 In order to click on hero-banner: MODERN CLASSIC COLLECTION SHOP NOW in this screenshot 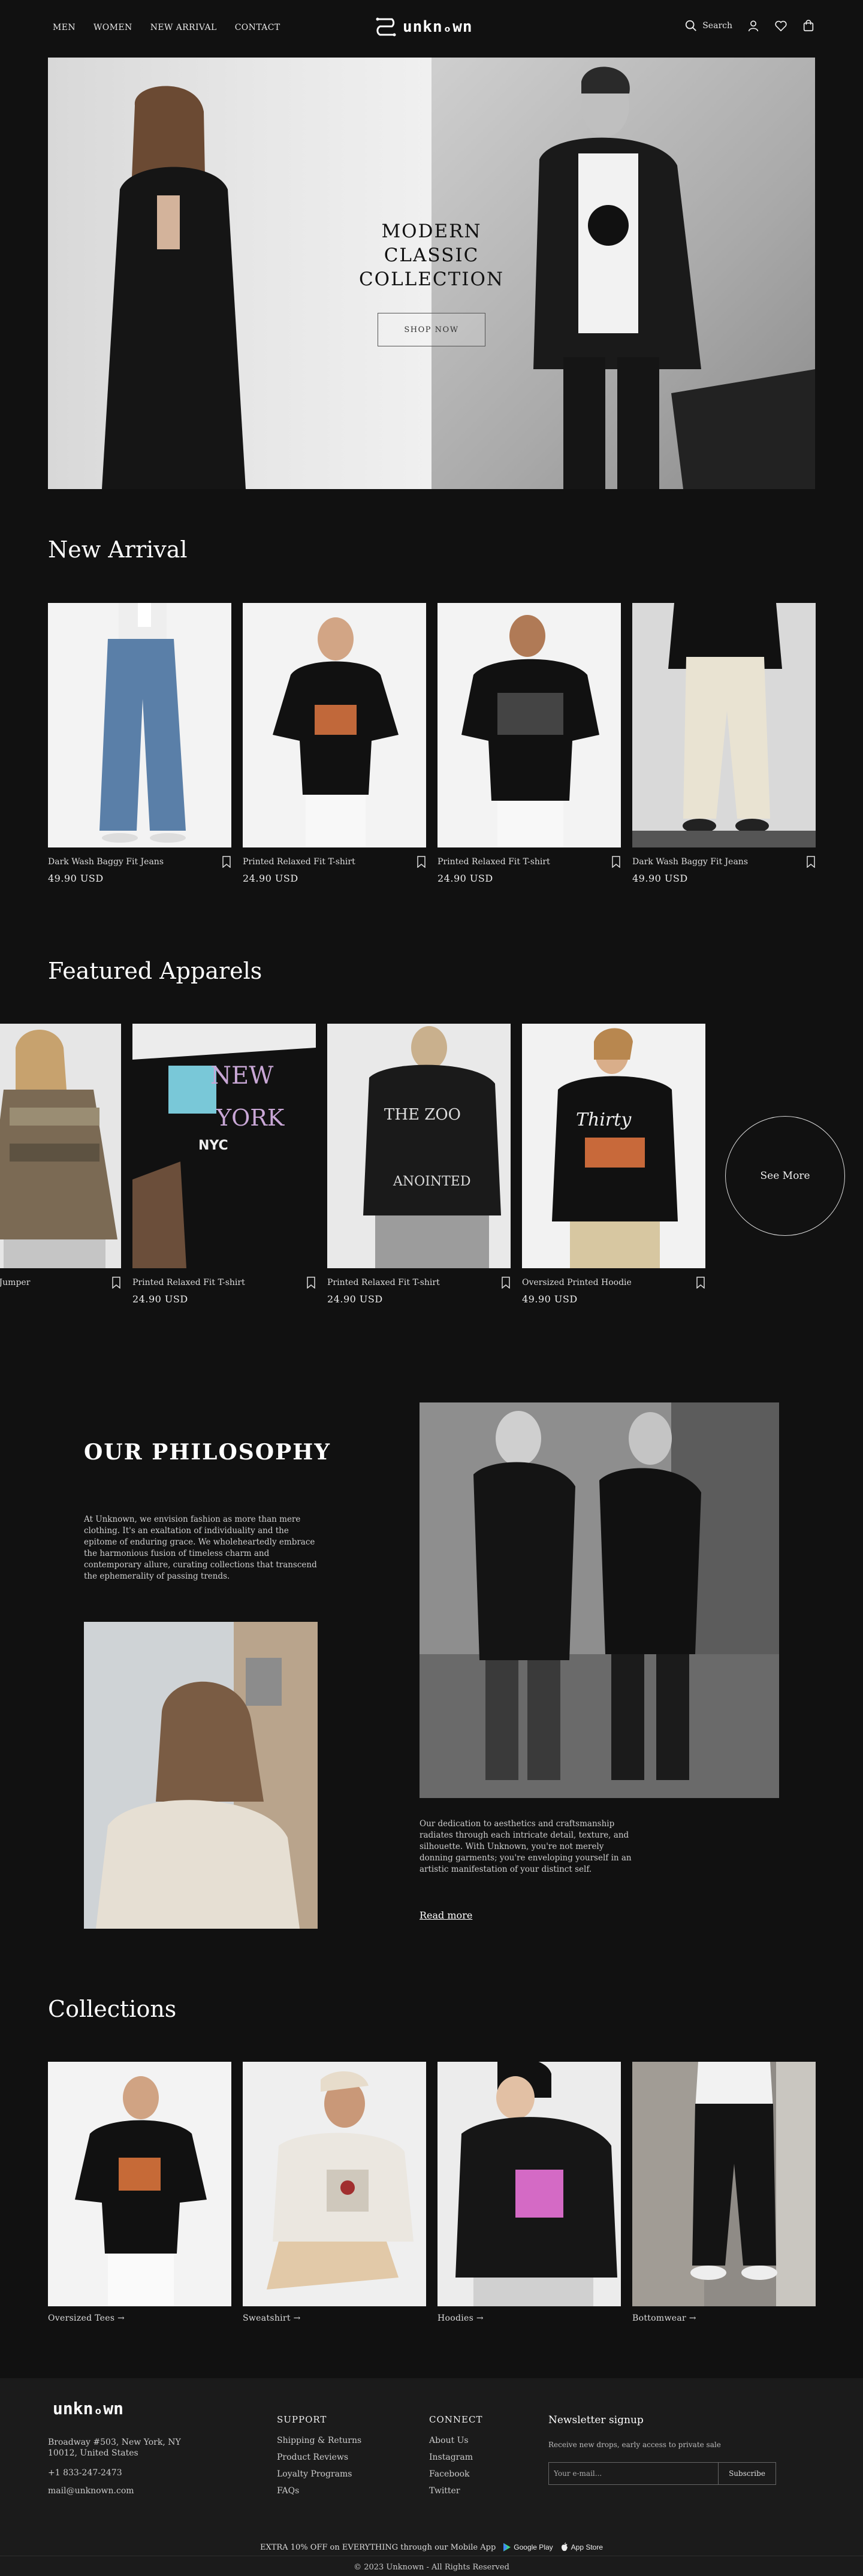, I will do `click(431, 273)`.